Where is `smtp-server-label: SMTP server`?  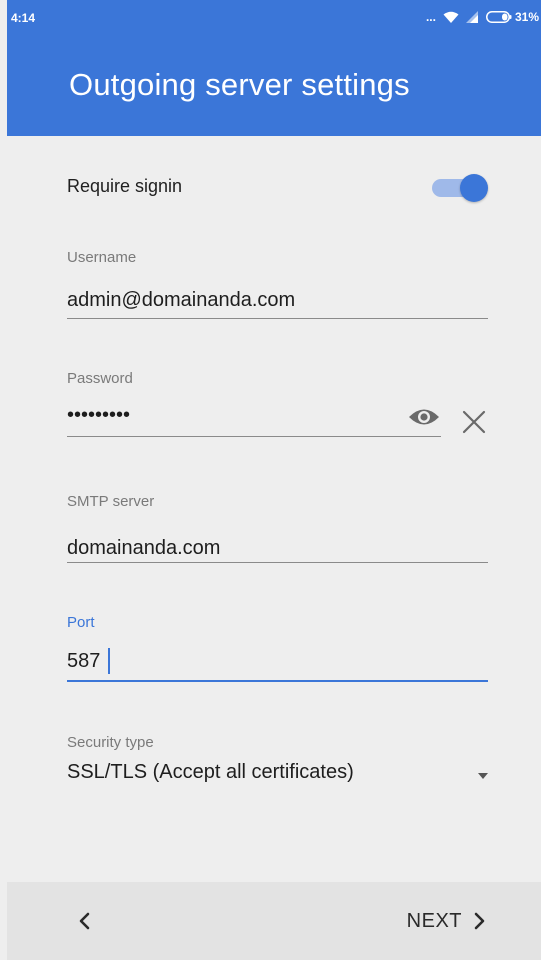 smtp-server-label: SMTP server is located at coordinates (111, 501).